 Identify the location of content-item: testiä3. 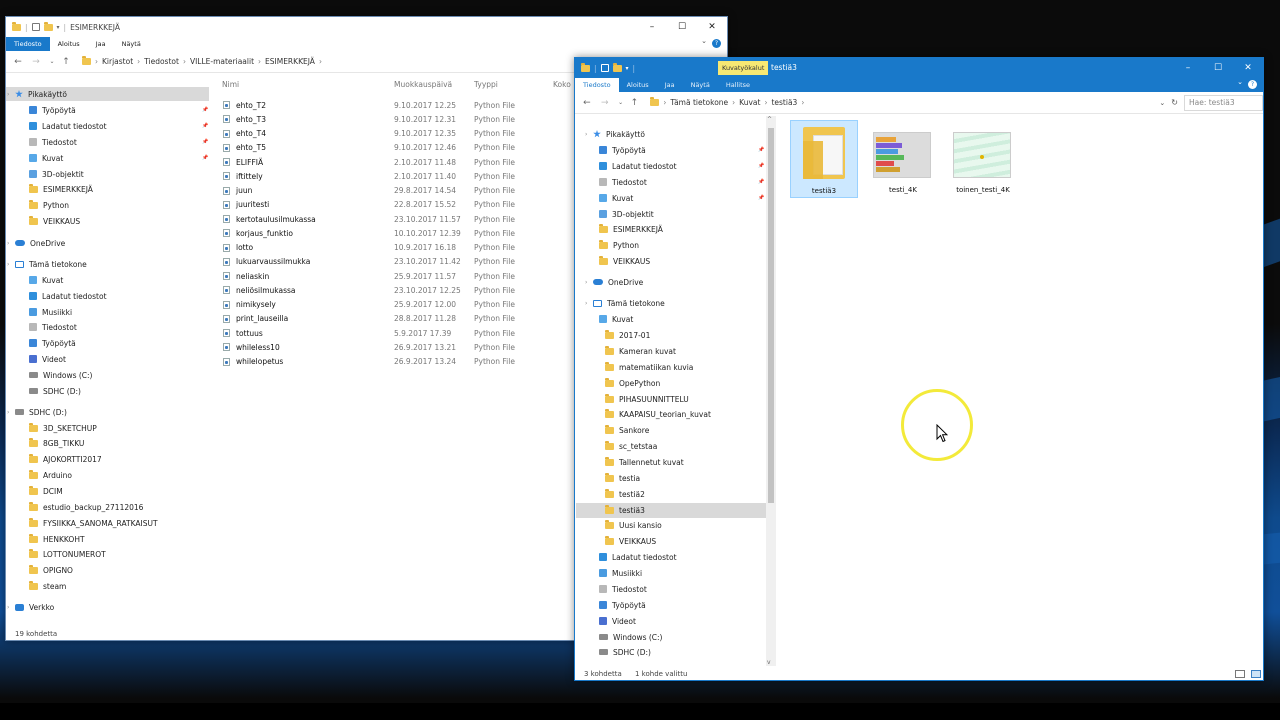
(824, 159).